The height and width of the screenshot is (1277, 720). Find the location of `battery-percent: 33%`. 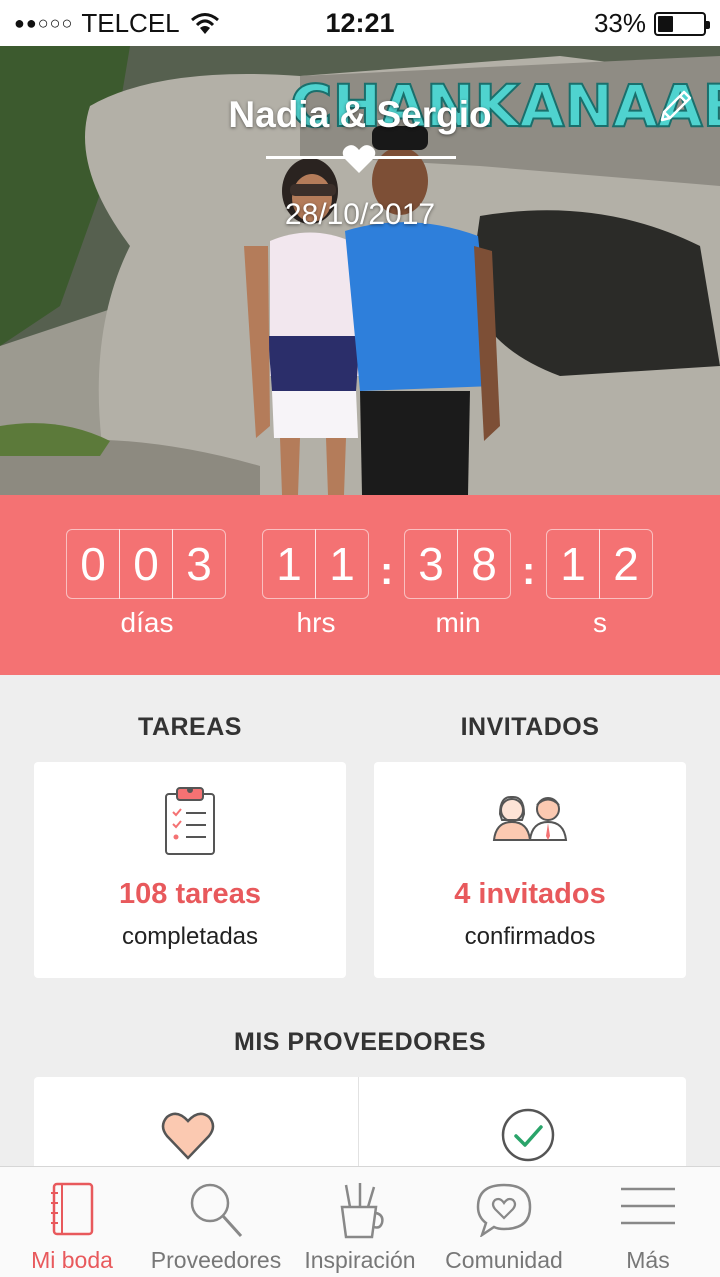

battery-percent: 33% is located at coordinates (619, 23).